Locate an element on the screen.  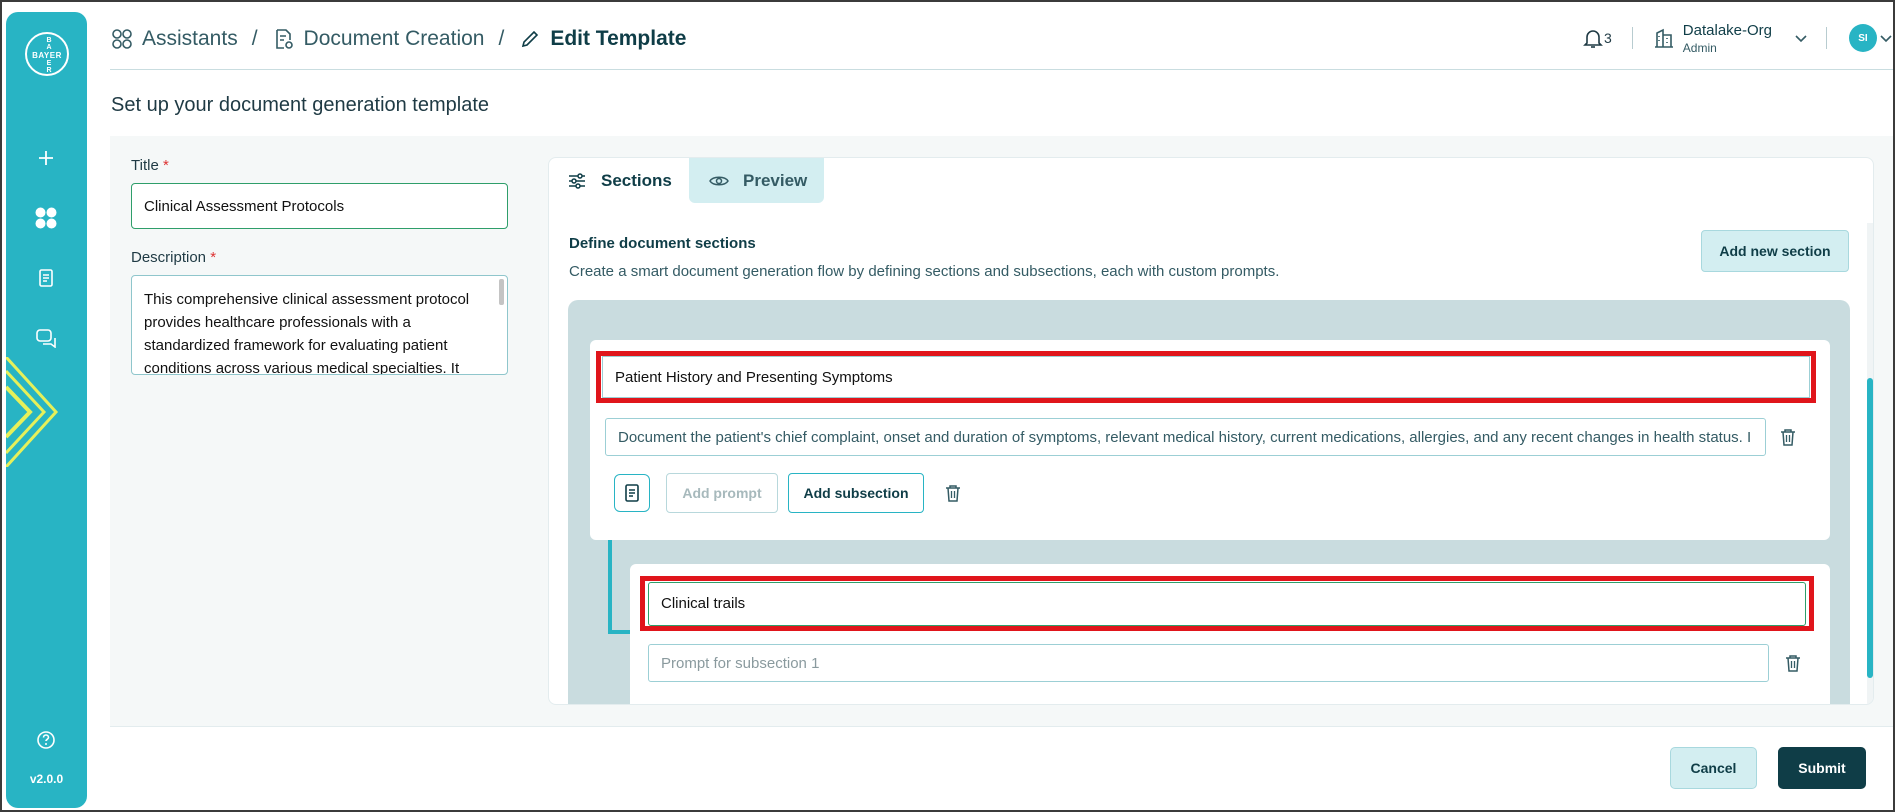
plus-icon is located at coordinates (46, 158).